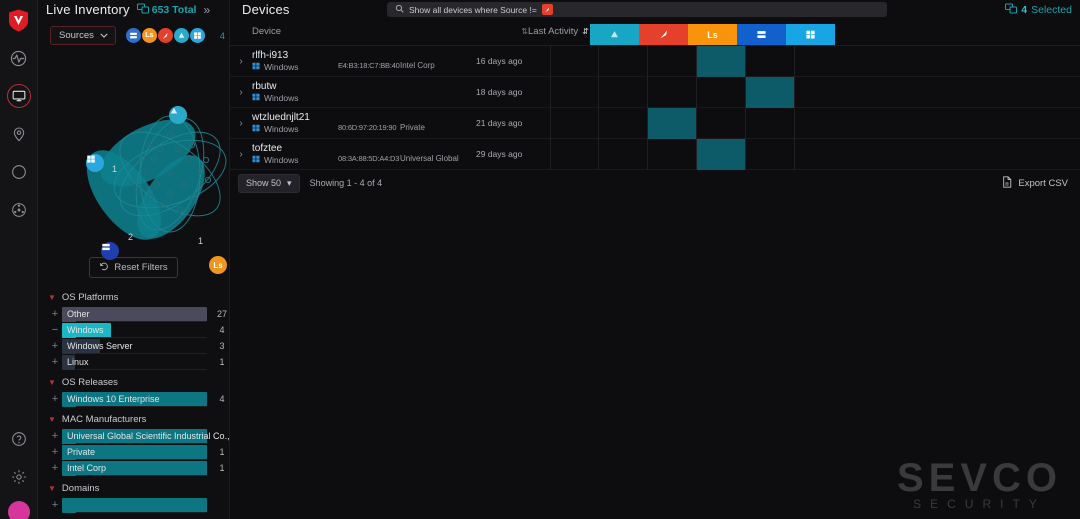  I want to click on source-badge-ls: Ls, so click(149, 35).